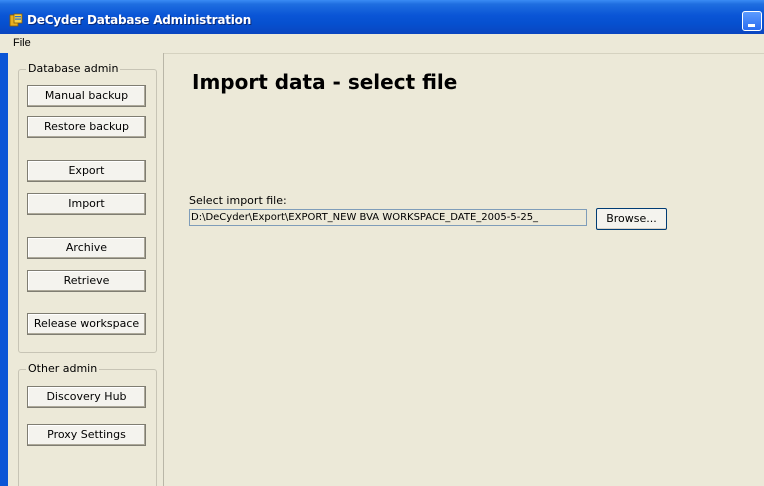 Image resolution: width=764 pixels, height=486 pixels. Describe the element at coordinates (139, 20) in the screenshot. I see `window-title: DeCyder Database Administration` at that location.